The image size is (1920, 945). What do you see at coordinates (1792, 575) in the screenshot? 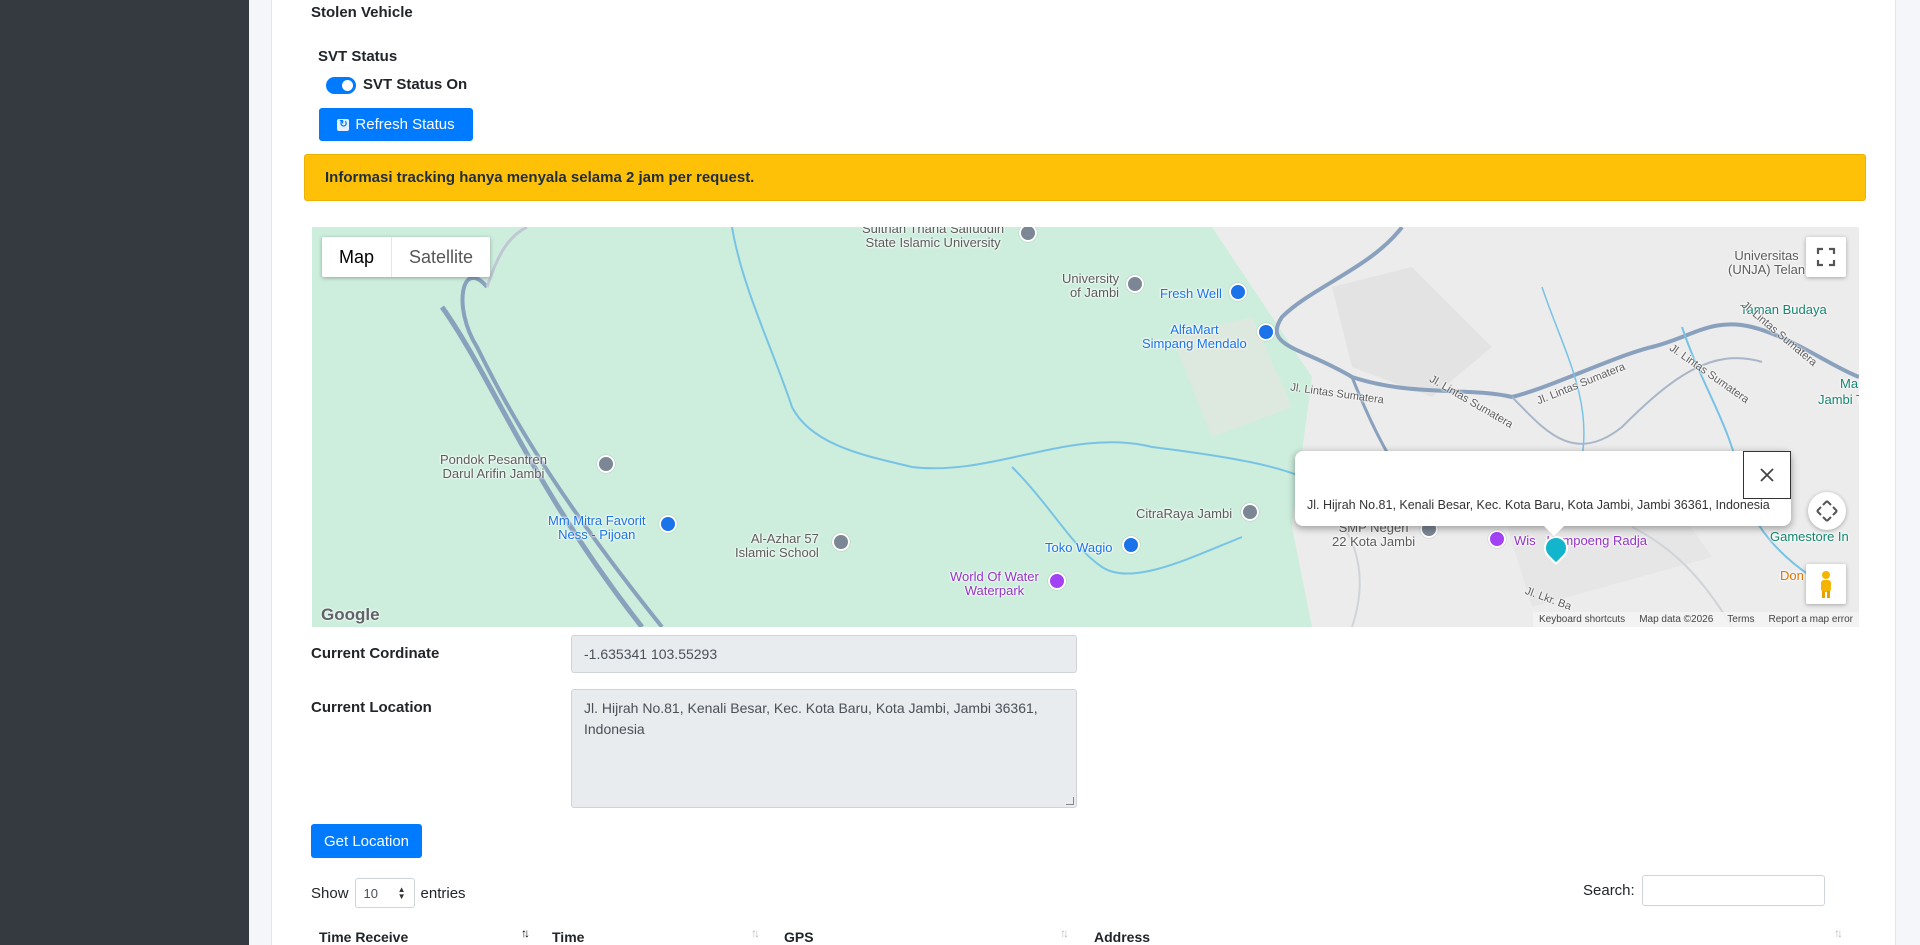
I see `map-label-don: Don` at bounding box center [1792, 575].